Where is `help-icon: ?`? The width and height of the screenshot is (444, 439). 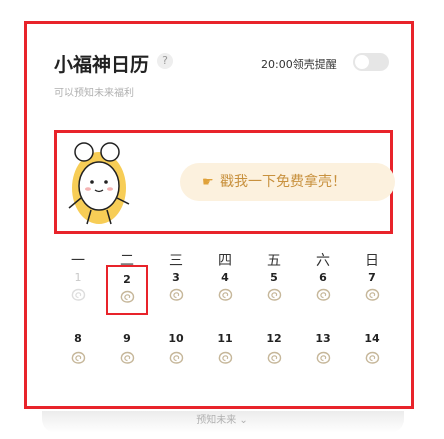
help-icon: ? is located at coordinates (165, 61).